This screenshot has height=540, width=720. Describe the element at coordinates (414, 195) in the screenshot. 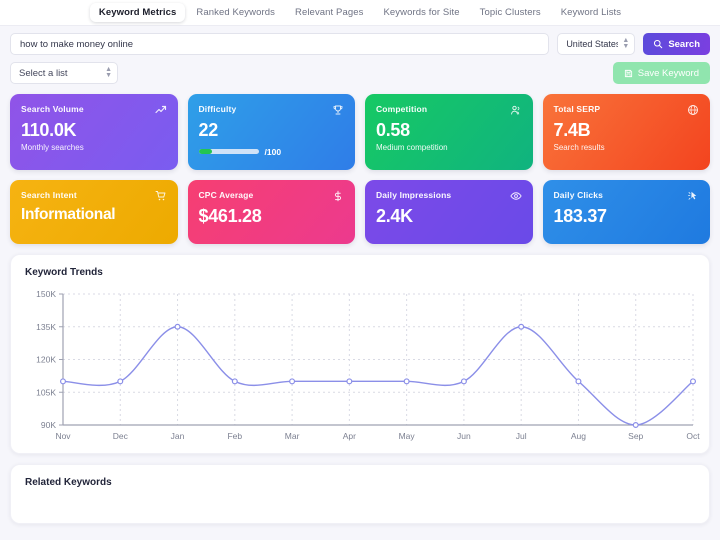

I see `card-label: Daily Impressions` at that location.